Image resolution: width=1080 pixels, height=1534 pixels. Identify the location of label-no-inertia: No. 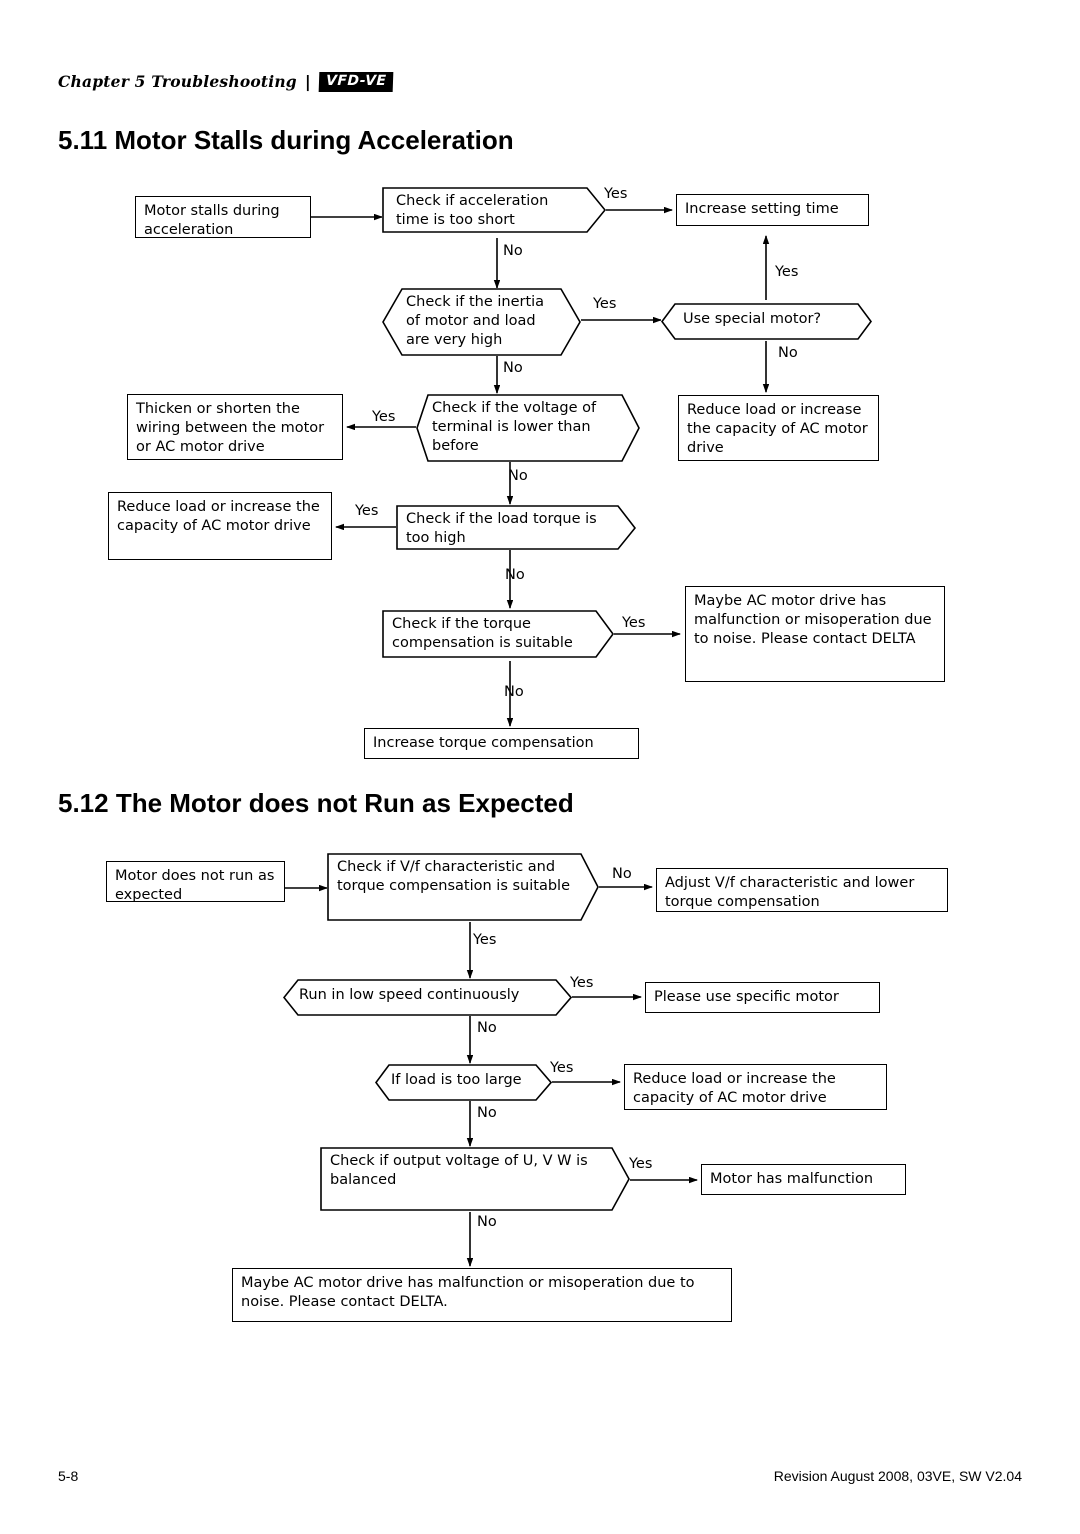
(513, 368).